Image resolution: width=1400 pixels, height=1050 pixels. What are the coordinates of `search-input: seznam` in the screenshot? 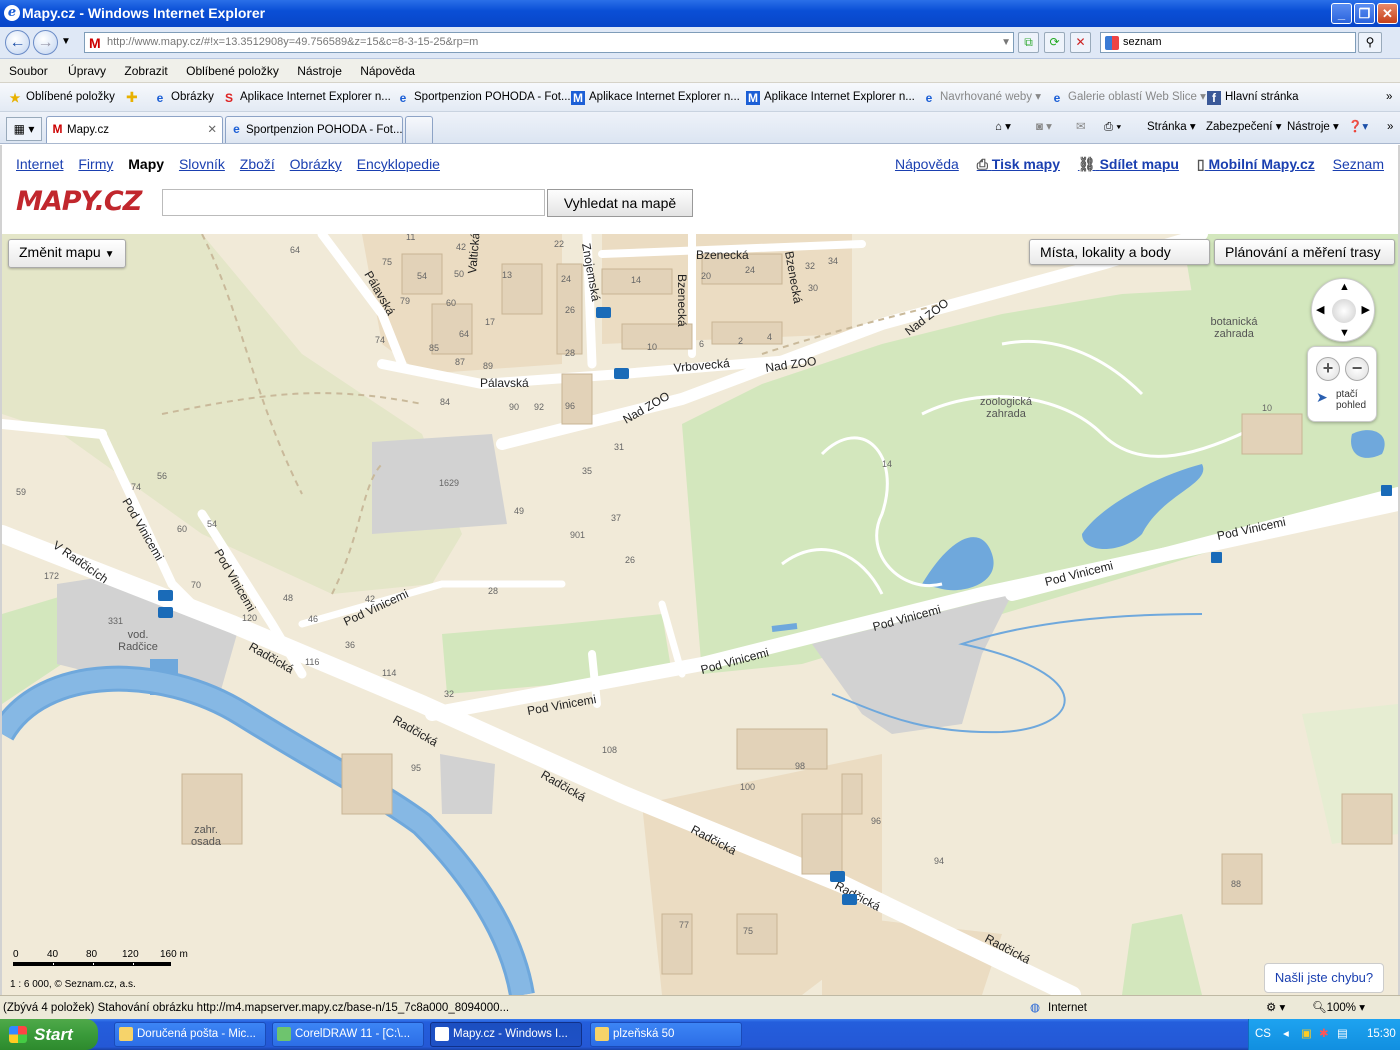 It's located at (1228, 42).